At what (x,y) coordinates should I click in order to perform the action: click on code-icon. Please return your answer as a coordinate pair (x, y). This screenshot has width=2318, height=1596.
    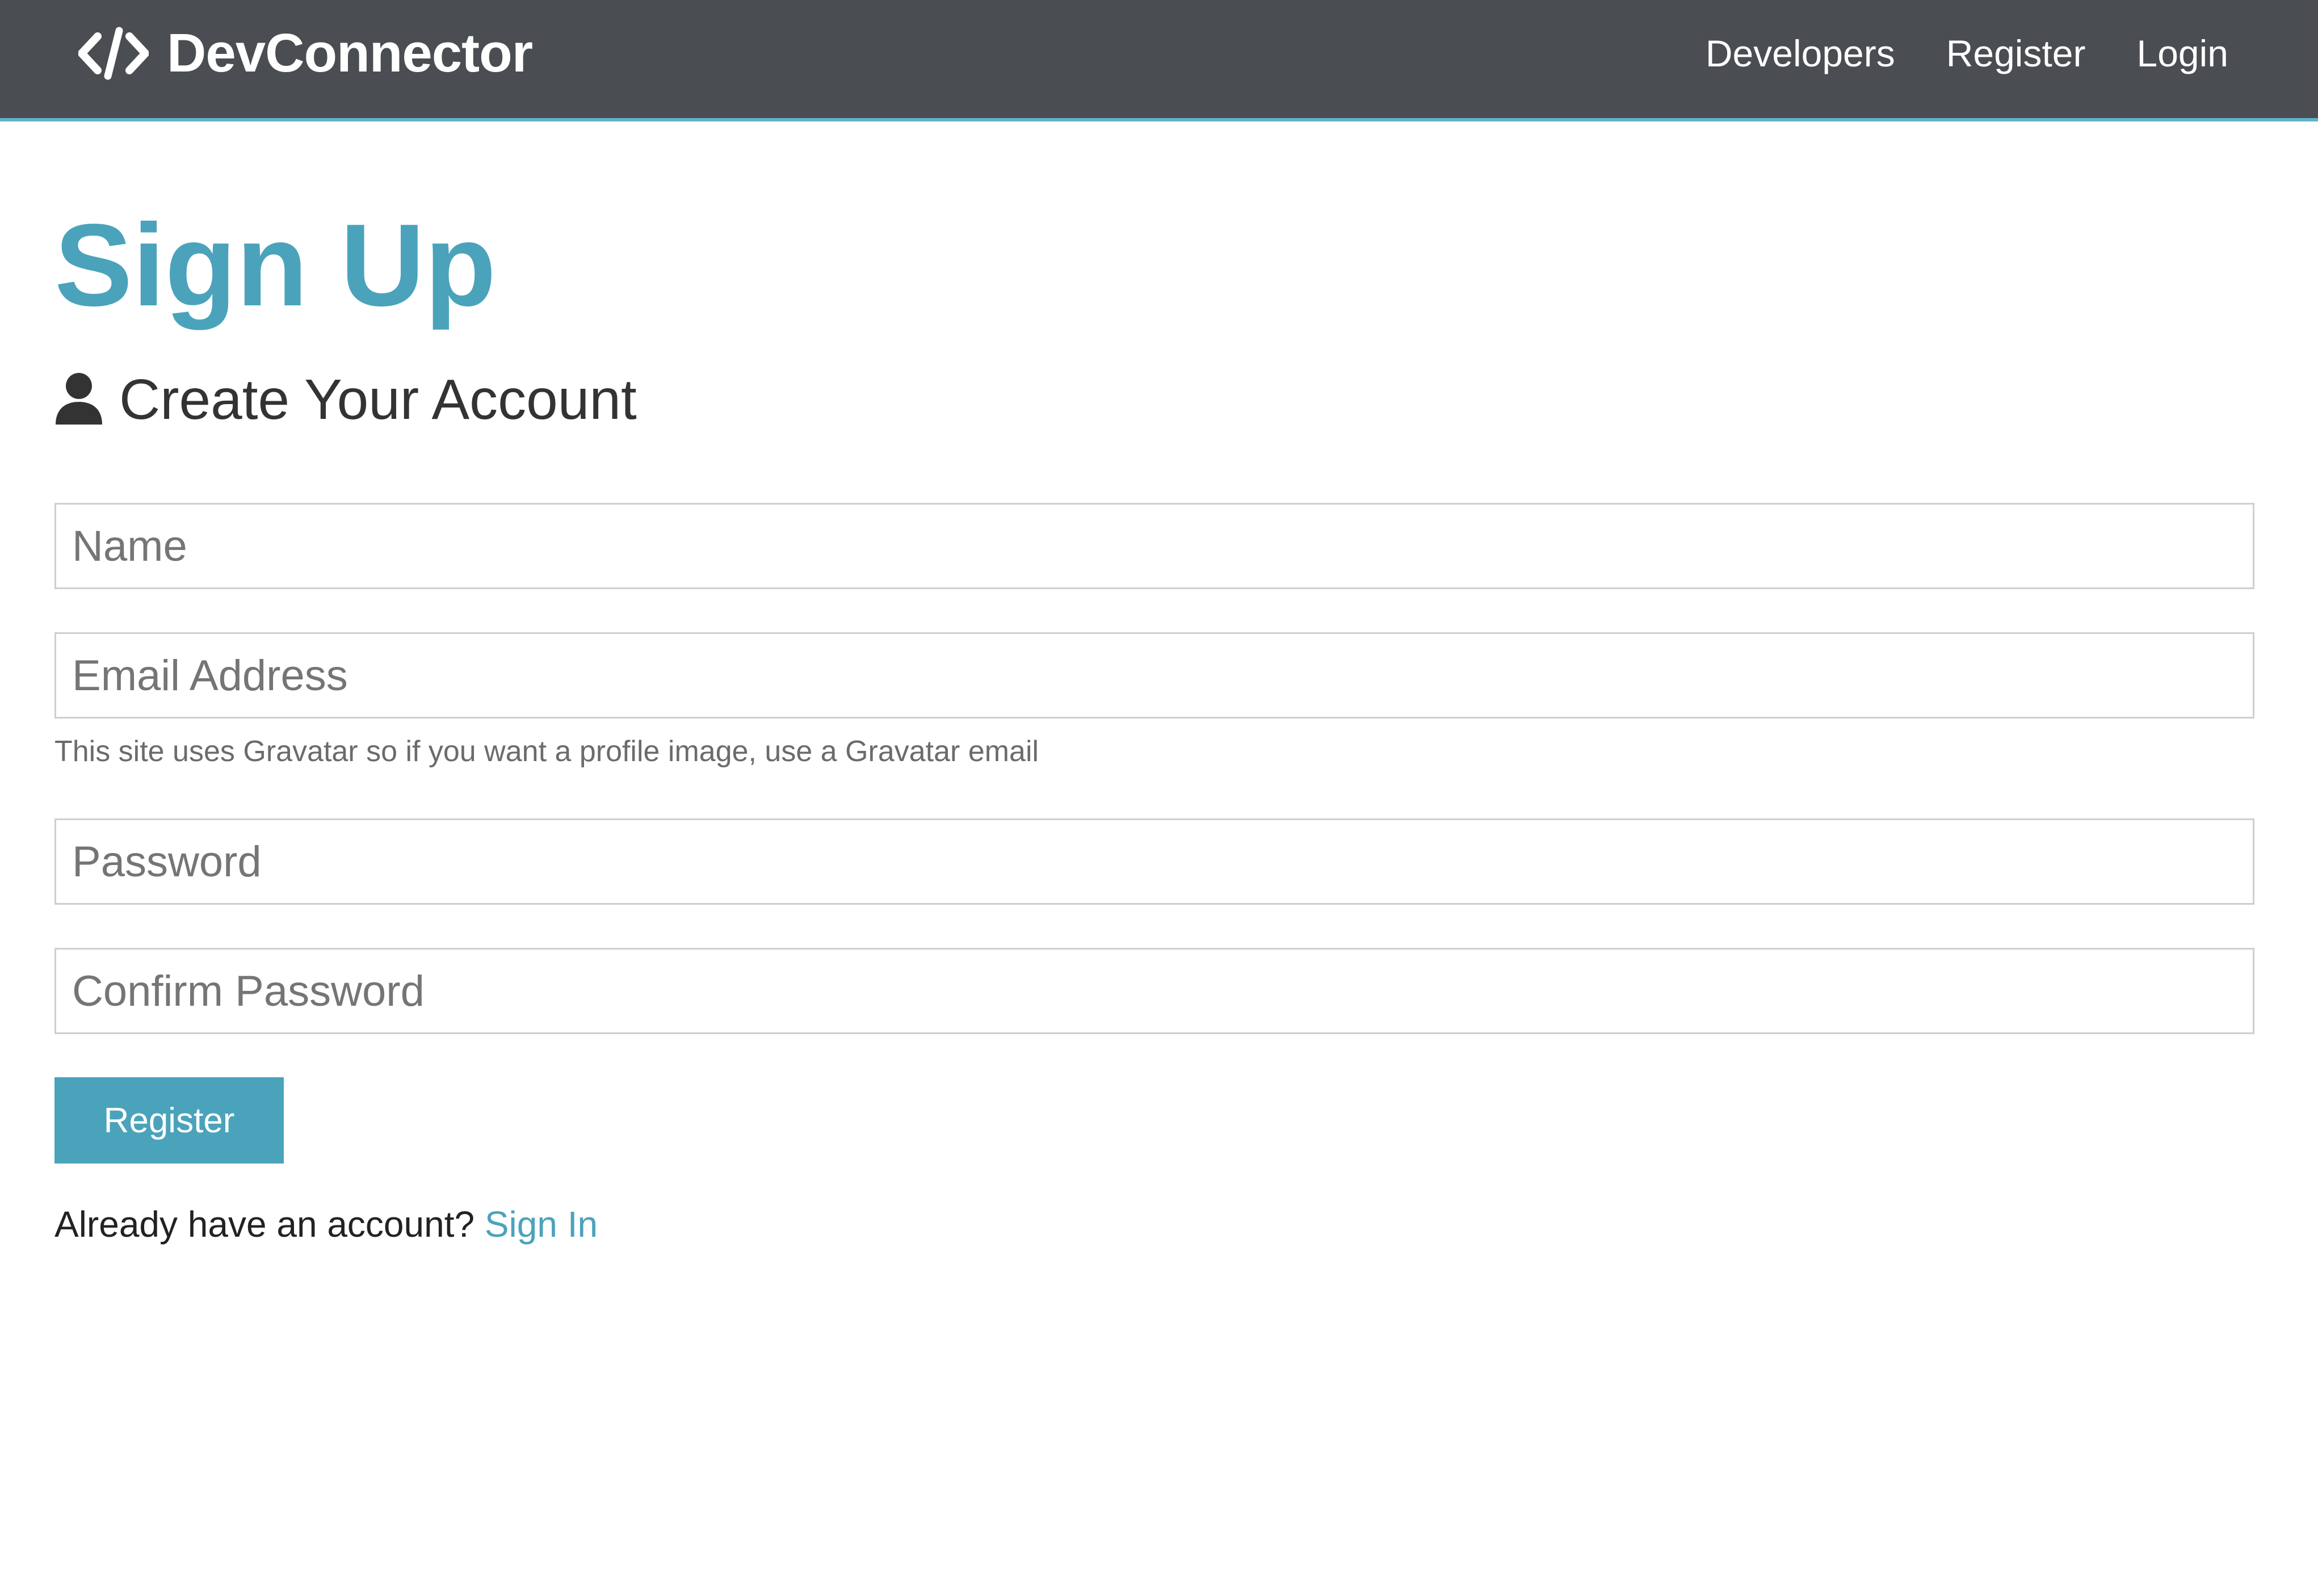
    Looking at the image, I should click on (113, 53).